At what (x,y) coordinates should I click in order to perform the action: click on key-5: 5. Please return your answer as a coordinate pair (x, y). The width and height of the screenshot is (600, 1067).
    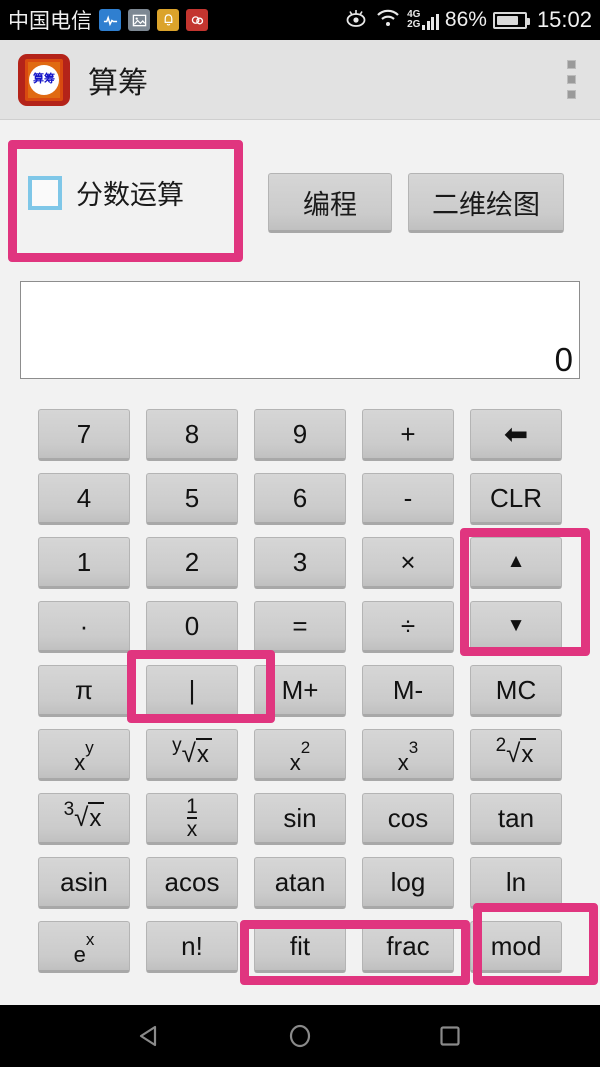
    Looking at the image, I should click on (192, 499).